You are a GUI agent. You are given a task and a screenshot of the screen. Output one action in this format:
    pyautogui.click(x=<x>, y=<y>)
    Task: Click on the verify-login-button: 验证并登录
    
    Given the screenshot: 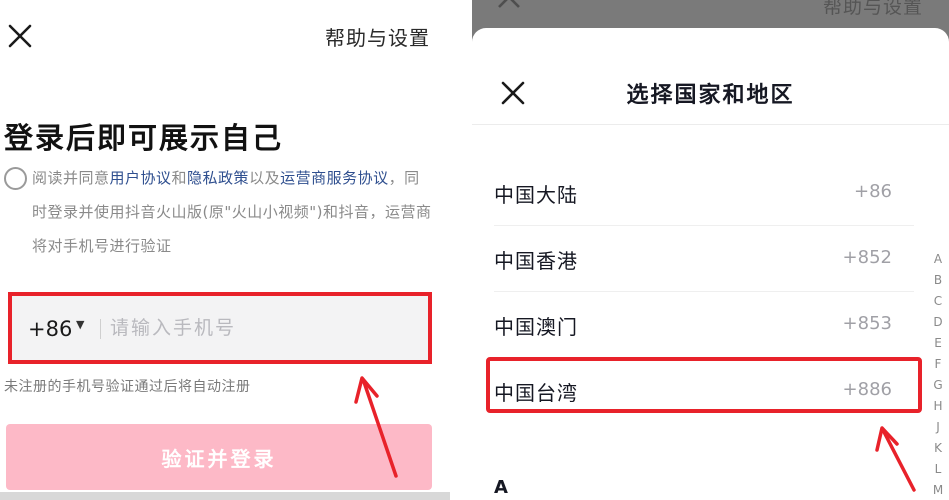 What is the action you would take?
    pyautogui.click(x=219, y=457)
    